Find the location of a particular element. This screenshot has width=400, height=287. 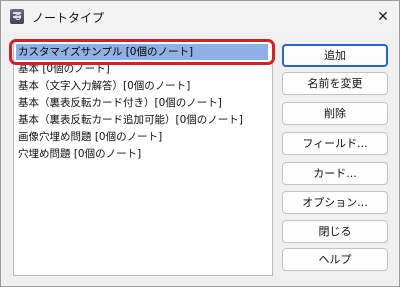

list-item: 穴埋め問題 [0個のノート] is located at coordinates (78, 154).